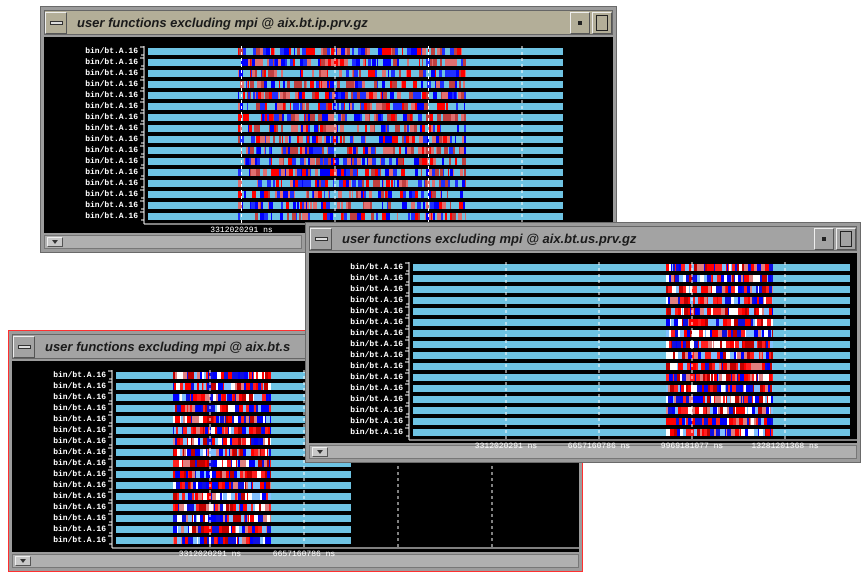  Describe the element at coordinates (222, 23) in the screenshot. I see `window-title: user functions excluding mpi @ aix.bt.ip.prv.gz` at that location.